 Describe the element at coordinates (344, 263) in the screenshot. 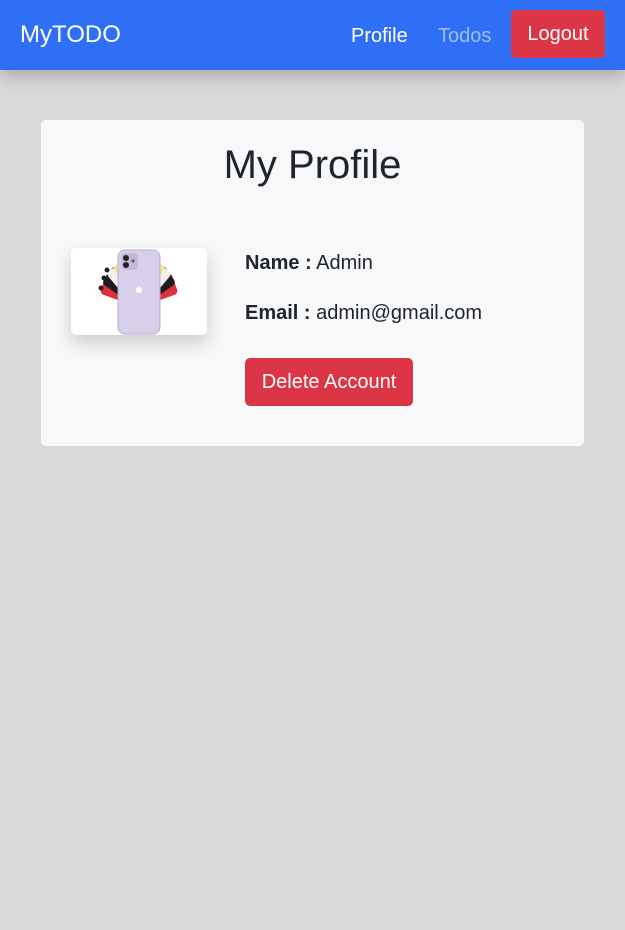

I see `name-value: Admin` at that location.